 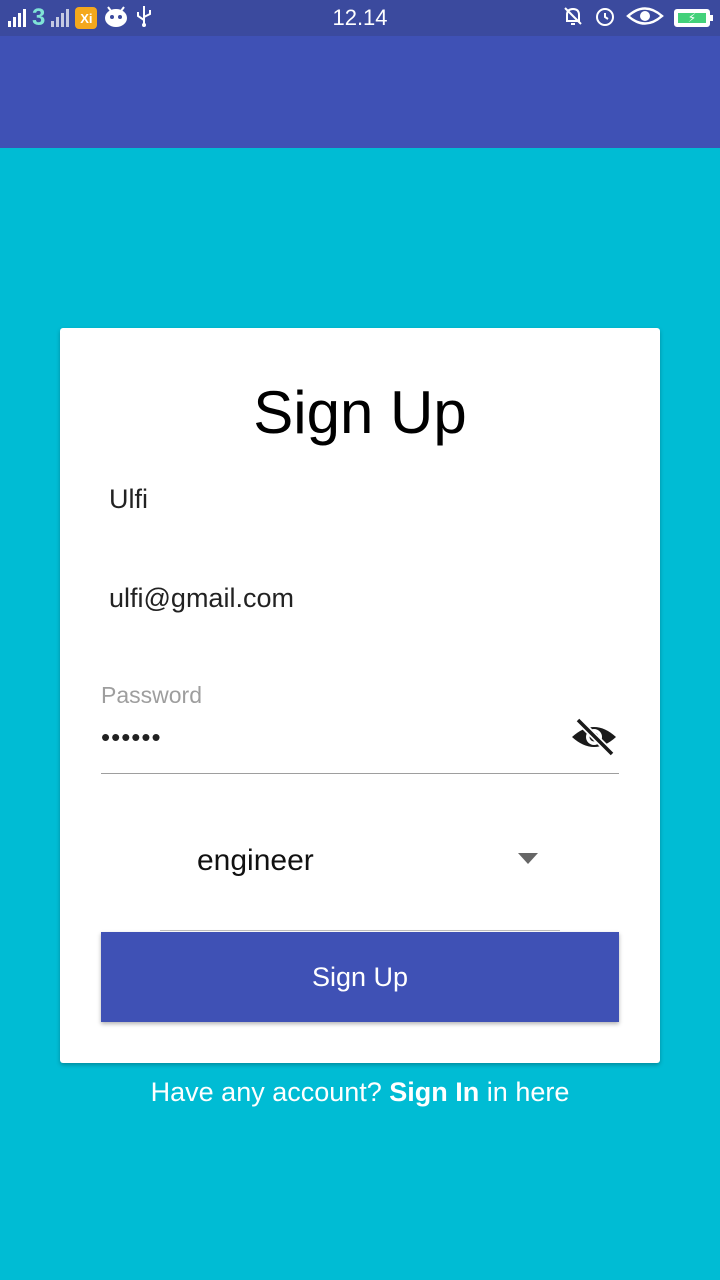 I want to click on sign-up-button: Sign Up, so click(x=360, y=977).